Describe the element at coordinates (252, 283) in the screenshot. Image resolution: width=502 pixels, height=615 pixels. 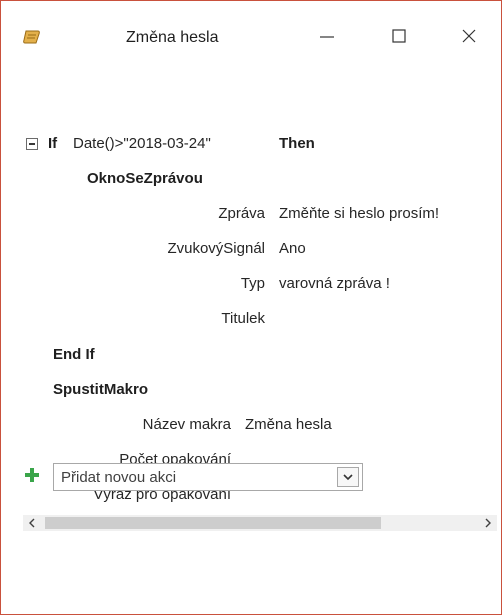
I see `argument-label-typ: Typ` at that location.